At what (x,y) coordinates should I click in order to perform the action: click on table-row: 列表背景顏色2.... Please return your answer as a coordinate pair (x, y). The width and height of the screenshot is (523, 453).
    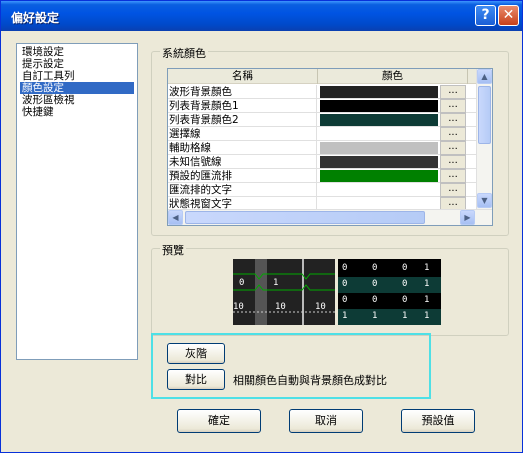
    Looking at the image, I should click on (322, 120).